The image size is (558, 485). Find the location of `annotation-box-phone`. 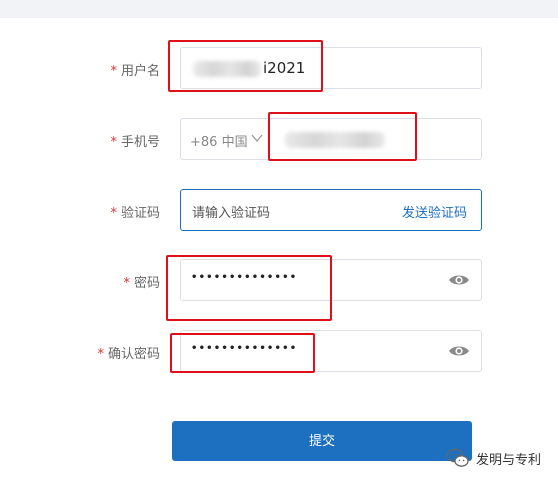

annotation-box-phone is located at coordinates (342, 136).